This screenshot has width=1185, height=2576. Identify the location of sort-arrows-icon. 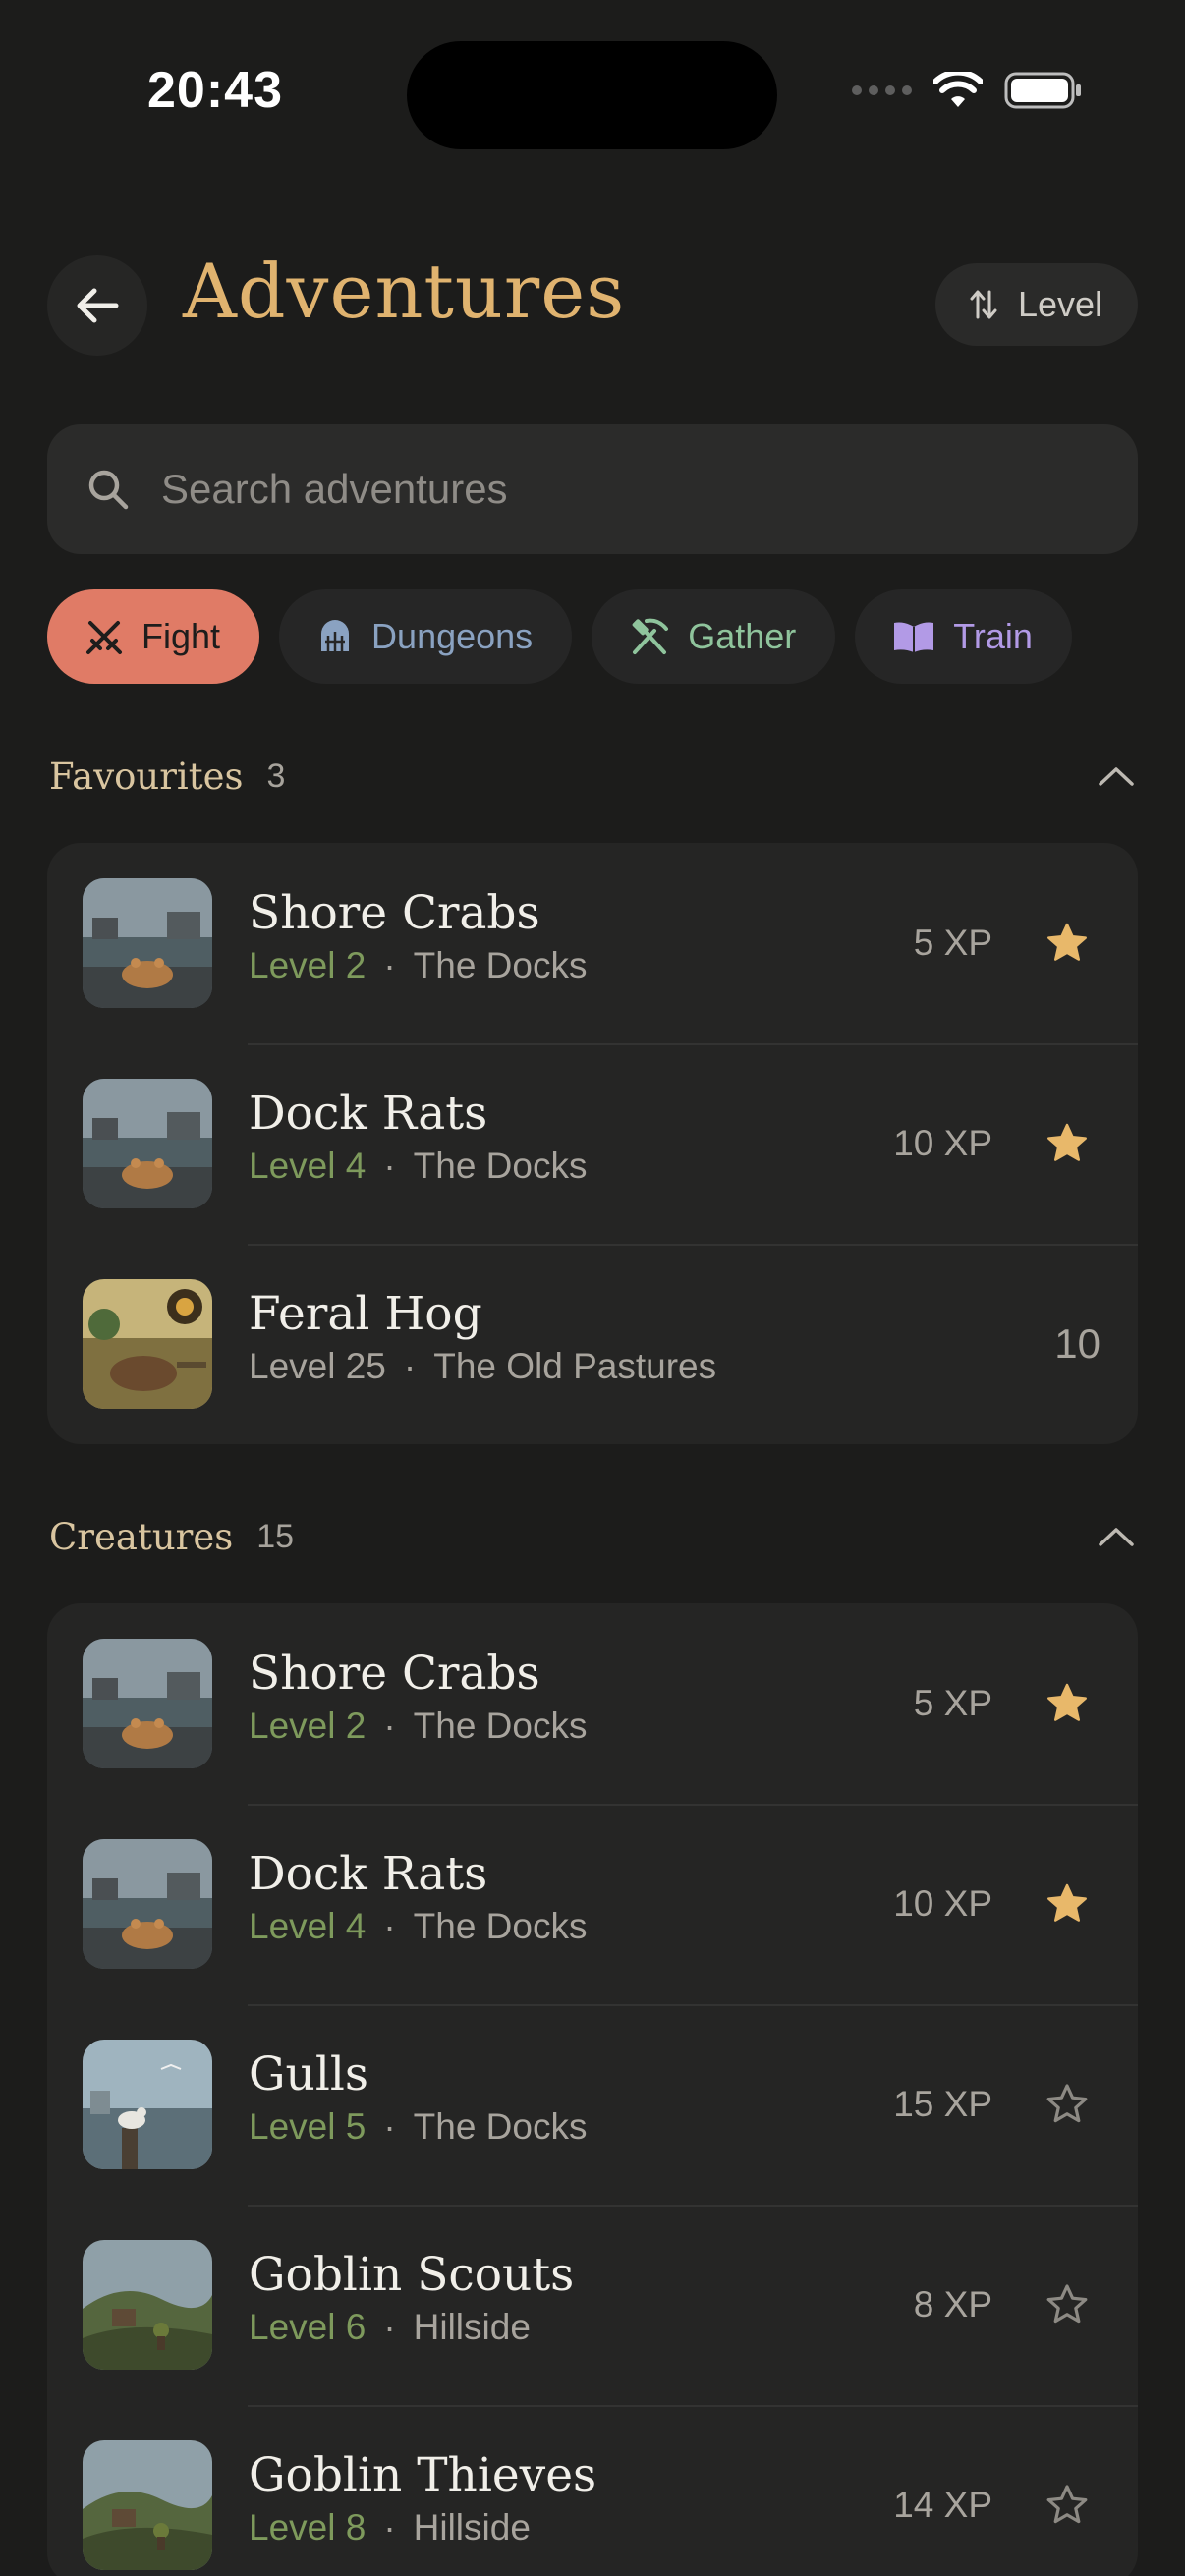
(984, 304).